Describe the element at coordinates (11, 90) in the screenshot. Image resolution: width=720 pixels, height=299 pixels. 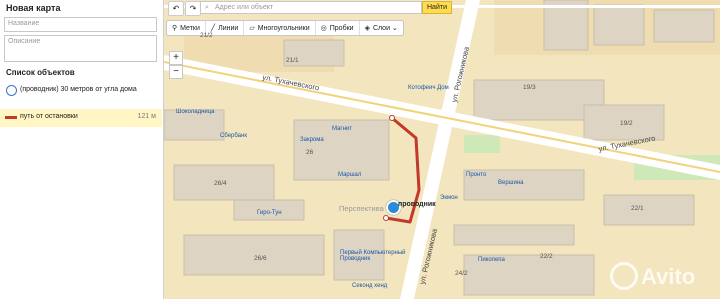
I see `circle-icon` at that location.